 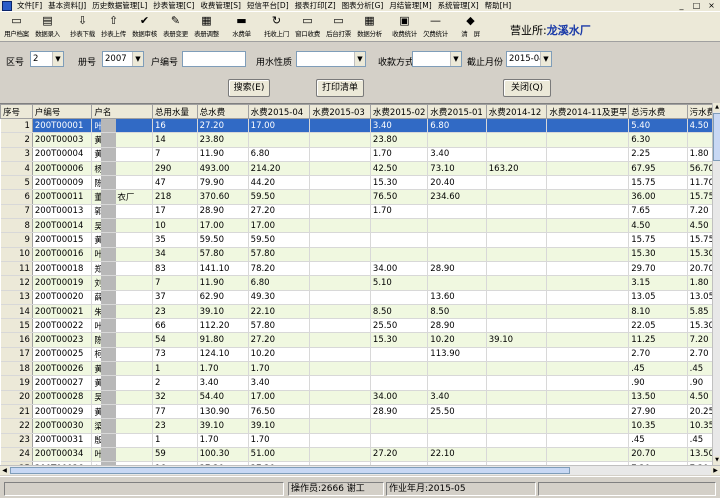 I want to click on menu-item-3: 抄表管理[C], so click(x=173, y=5).